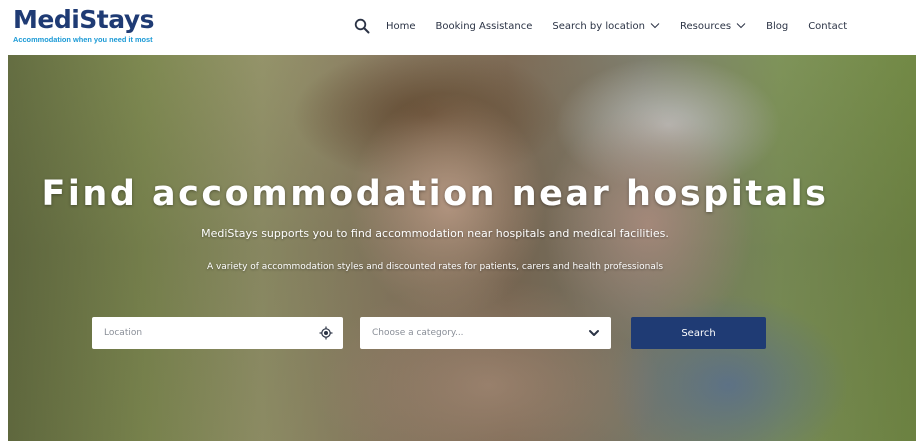  Describe the element at coordinates (706, 26) in the screenshot. I see `nav-item-label: Resources` at that location.